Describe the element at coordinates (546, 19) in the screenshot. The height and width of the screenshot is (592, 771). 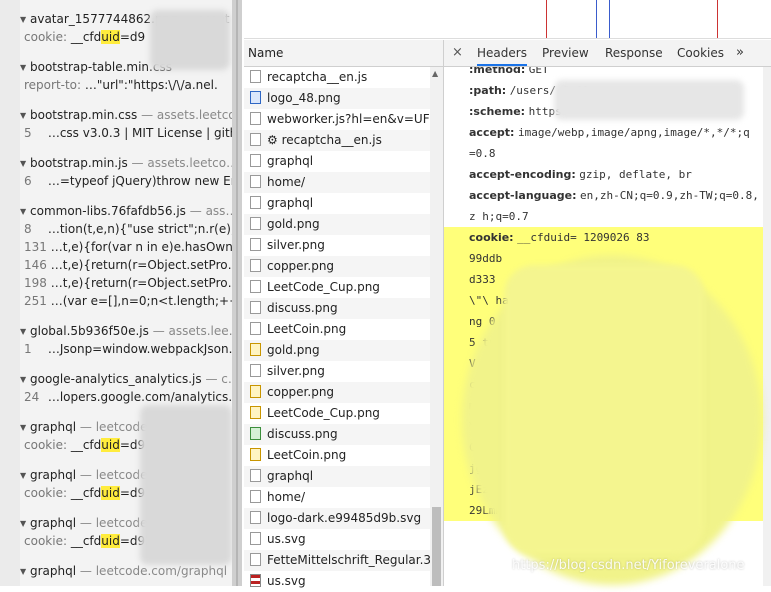
I see `timeline-marker` at that location.